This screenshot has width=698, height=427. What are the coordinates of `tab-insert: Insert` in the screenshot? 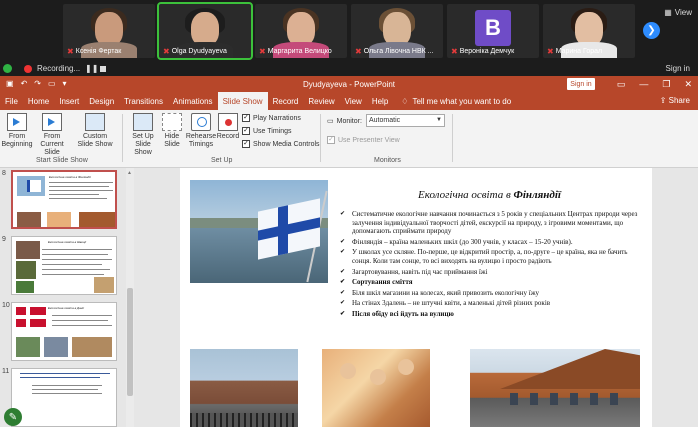 It's located at (69, 101).